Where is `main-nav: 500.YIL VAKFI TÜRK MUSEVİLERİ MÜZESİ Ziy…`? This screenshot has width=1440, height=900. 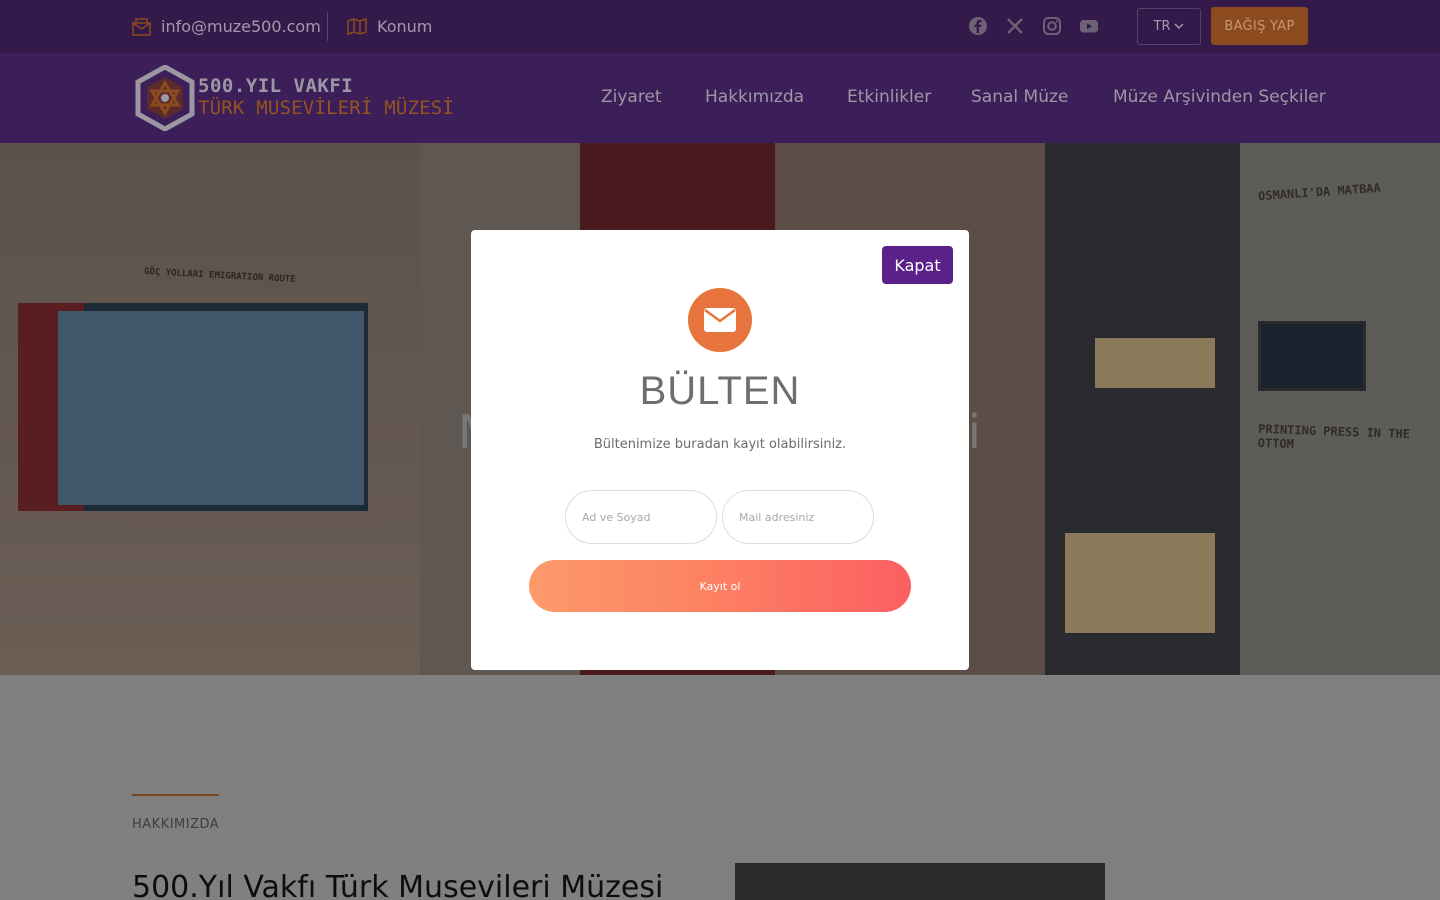 main-nav: 500.YIL VAKFI TÜRK MUSEVİLERİ MÜZESİ Ziy… is located at coordinates (720, 98).